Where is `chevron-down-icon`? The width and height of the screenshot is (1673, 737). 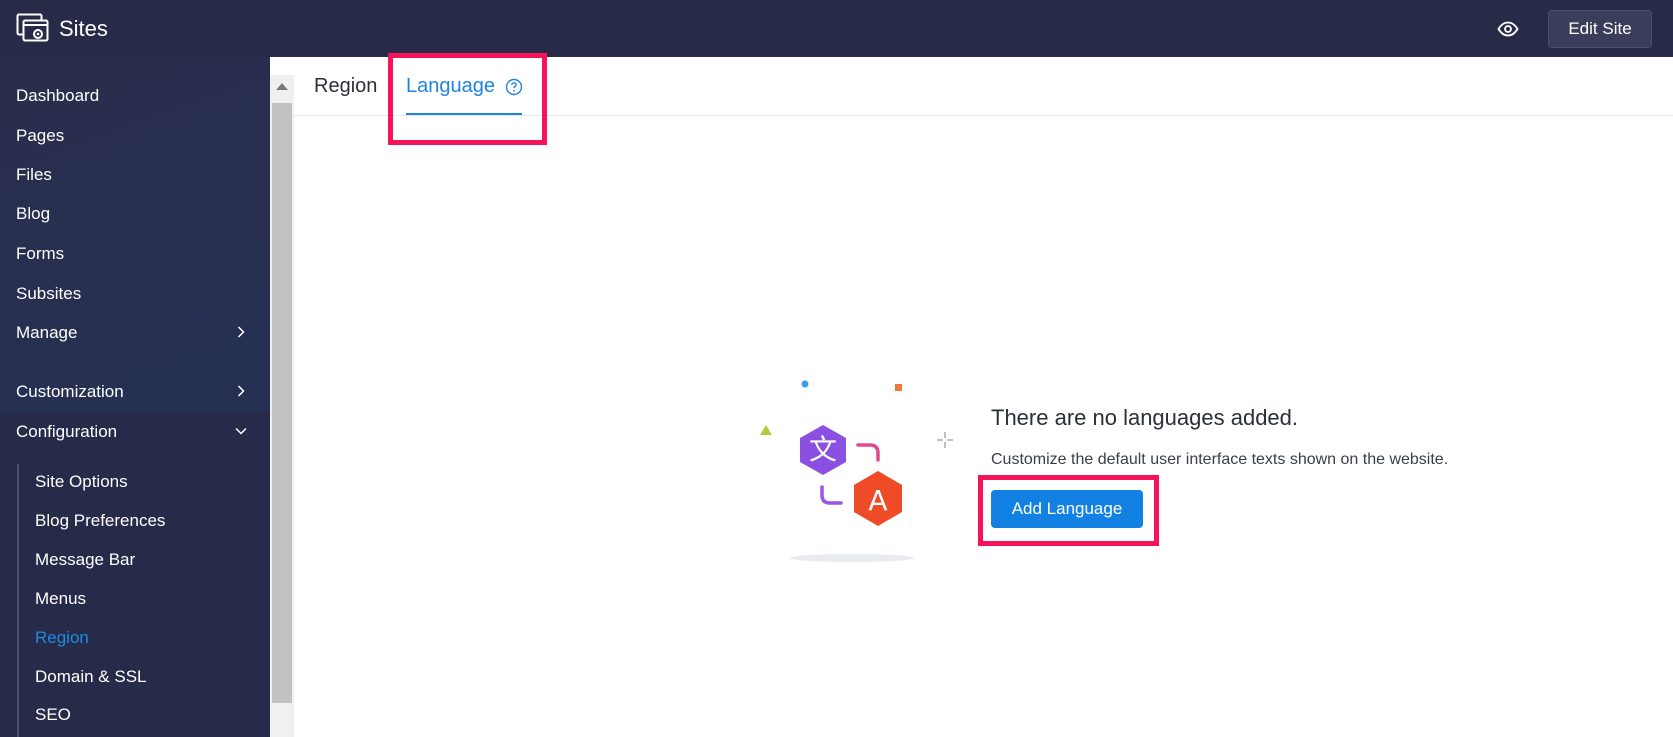
chevron-down-icon is located at coordinates (241, 431).